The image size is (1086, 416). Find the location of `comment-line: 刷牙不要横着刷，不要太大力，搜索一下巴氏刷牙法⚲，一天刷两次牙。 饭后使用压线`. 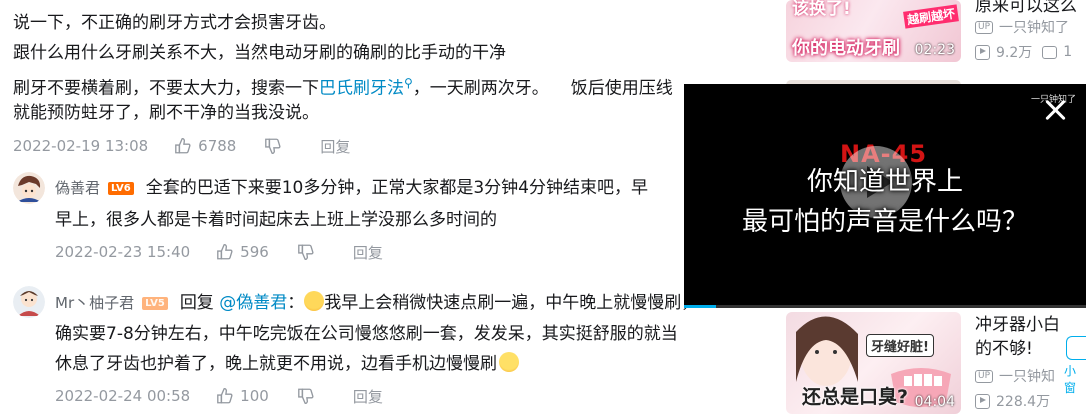

comment-line: 刷牙不要横着刷，不要太大力，搜索一下巴氏刷牙法⚲，一天刷两次牙。 饭后使用压线 is located at coordinates (391, 83).